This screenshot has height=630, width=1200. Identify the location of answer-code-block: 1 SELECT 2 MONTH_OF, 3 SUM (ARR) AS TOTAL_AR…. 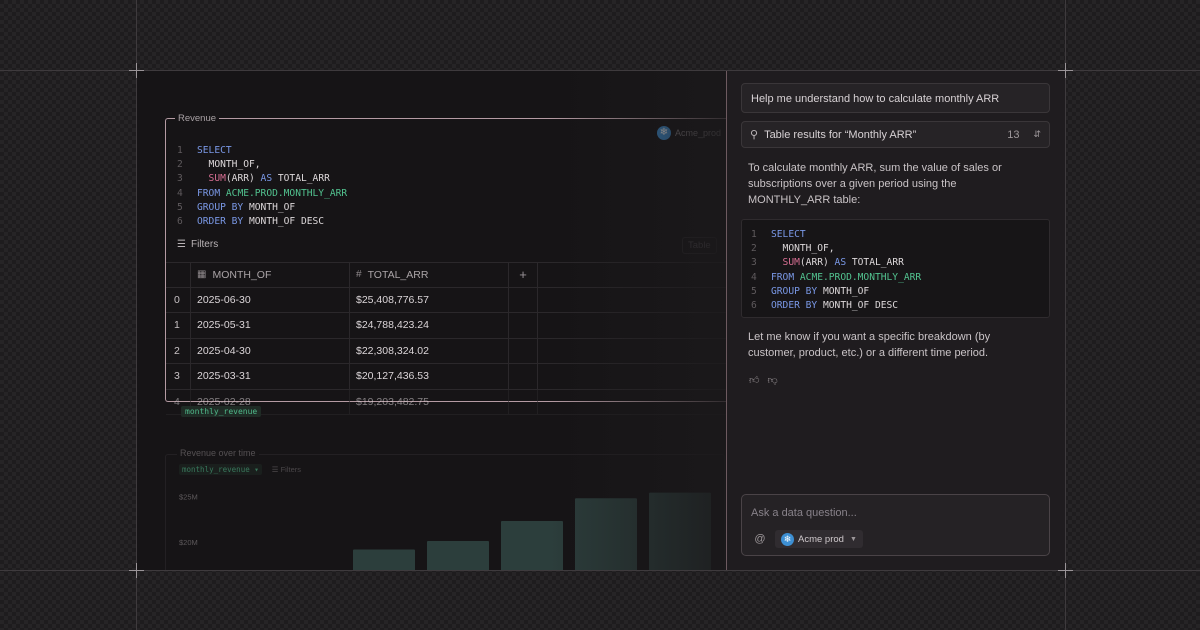
(895, 268).